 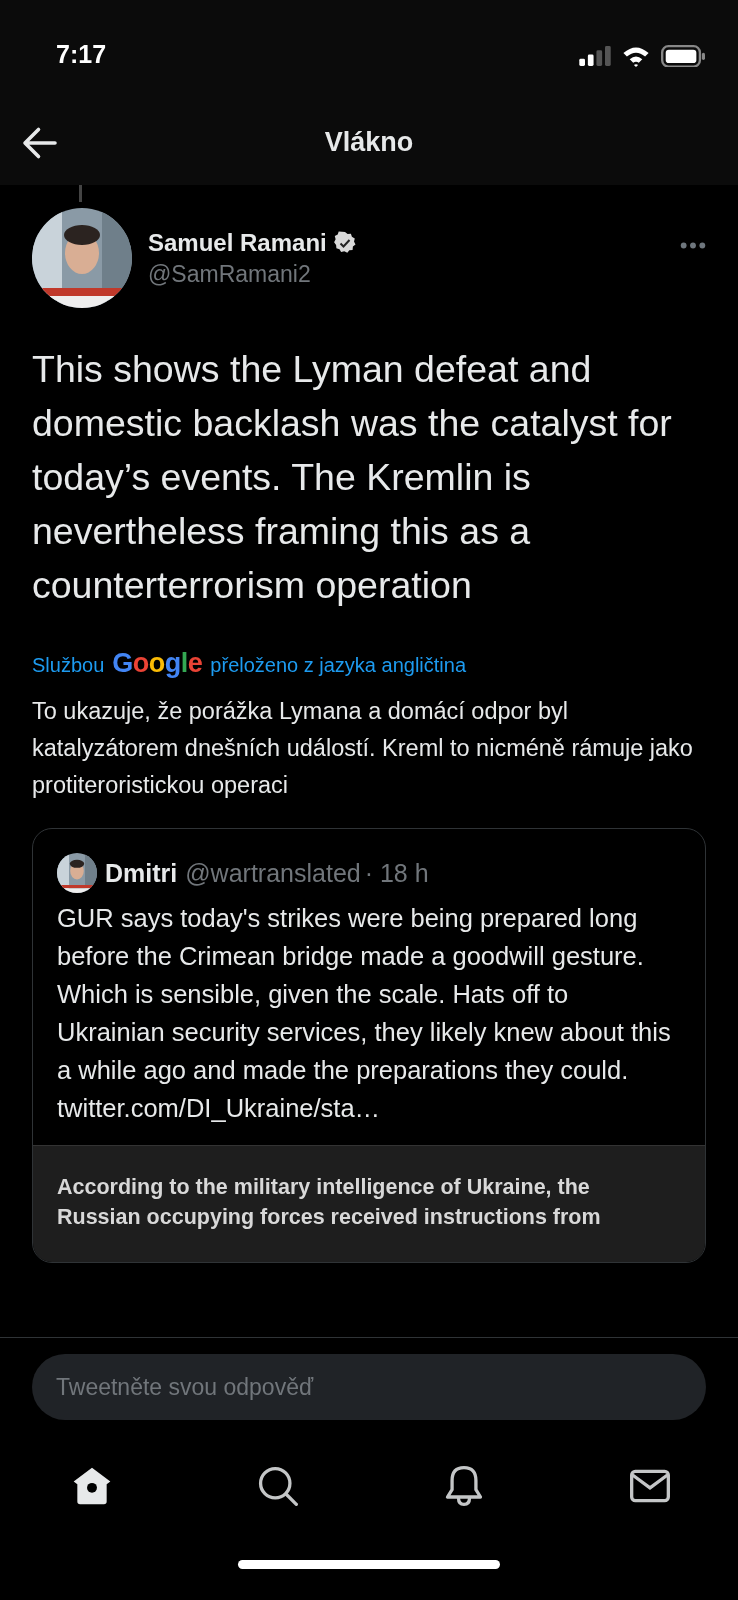 I want to click on translation-source: přeloženo z jazyka angličtina, so click(x=338, y=665).